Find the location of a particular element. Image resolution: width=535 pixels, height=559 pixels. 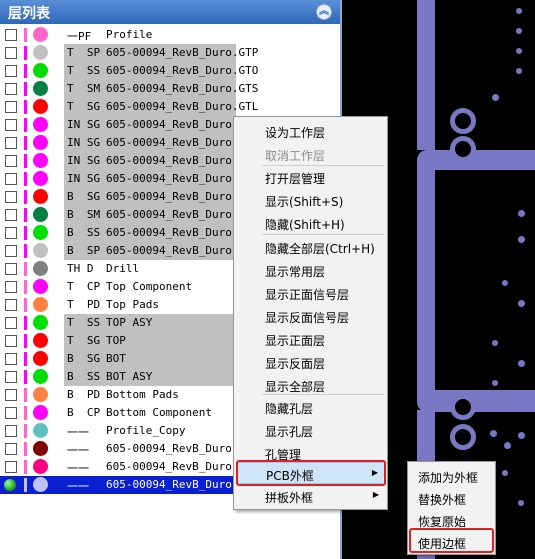

layer-row: T SM 605-00094_RevB_Duro.GTS is located at coordinates (170, 89).